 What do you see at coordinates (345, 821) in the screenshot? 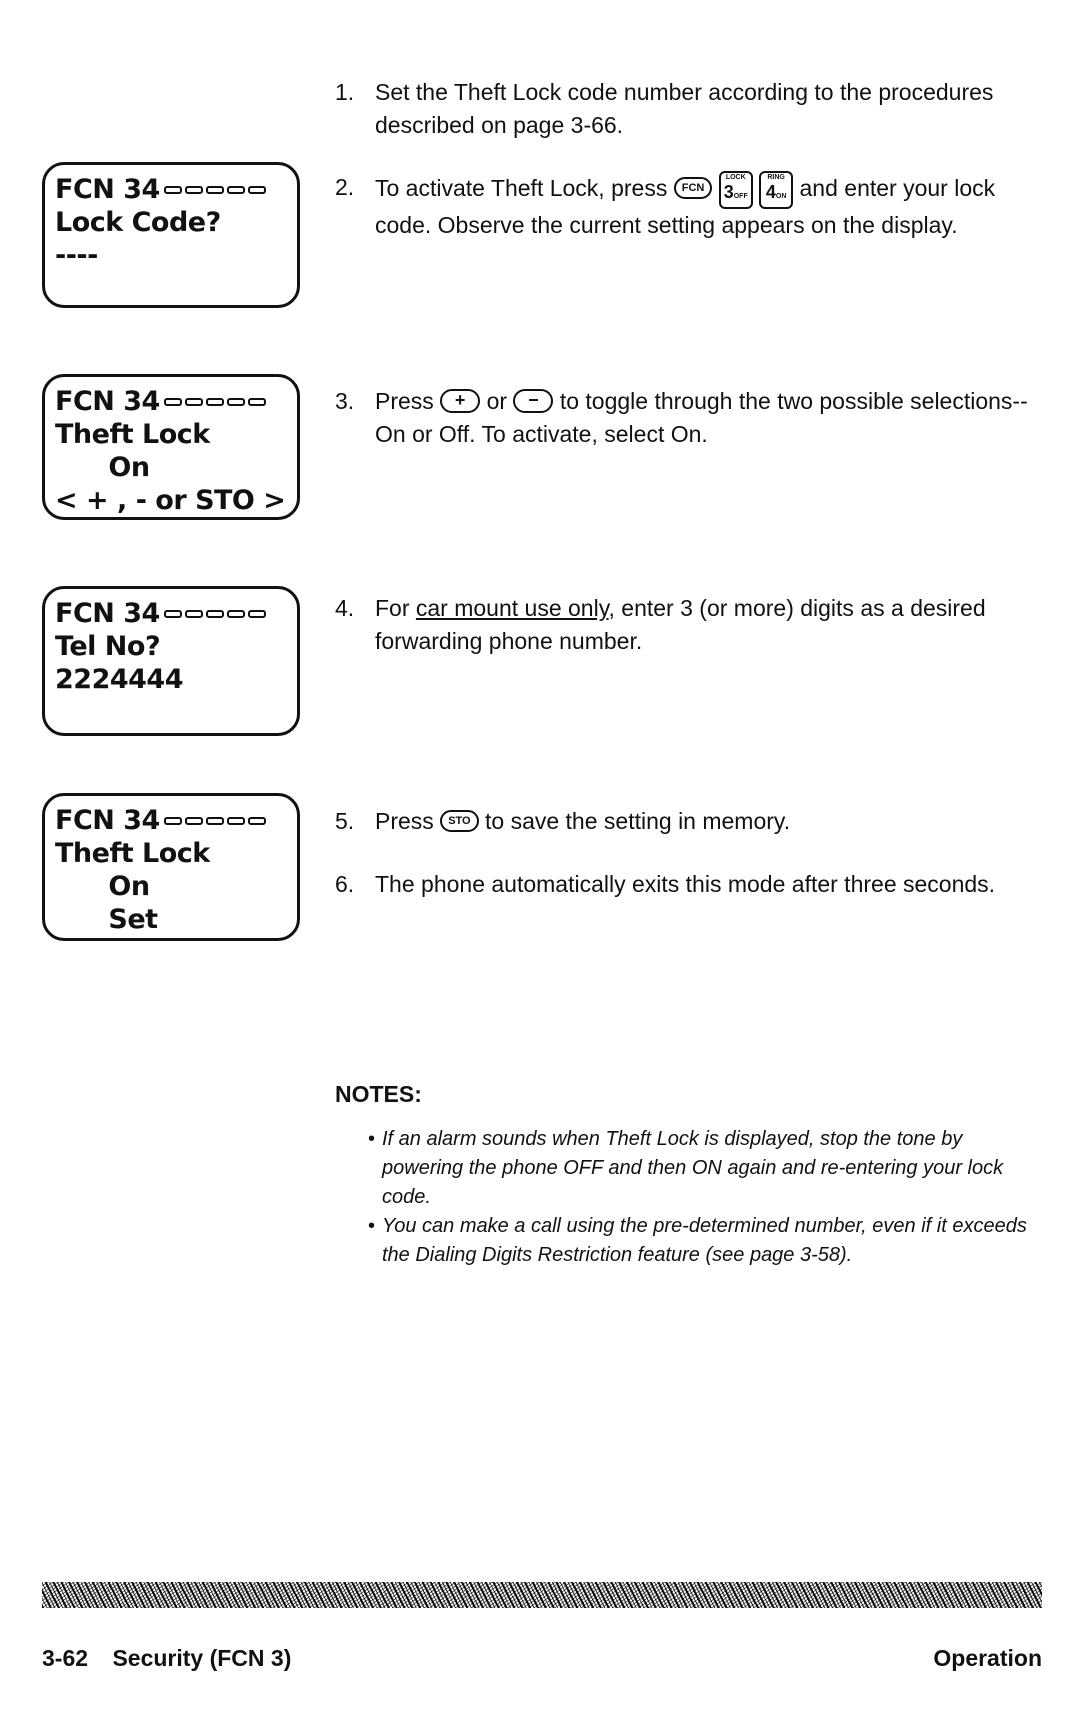
I see `step-number: 5.` at bounding box center [345, 821].